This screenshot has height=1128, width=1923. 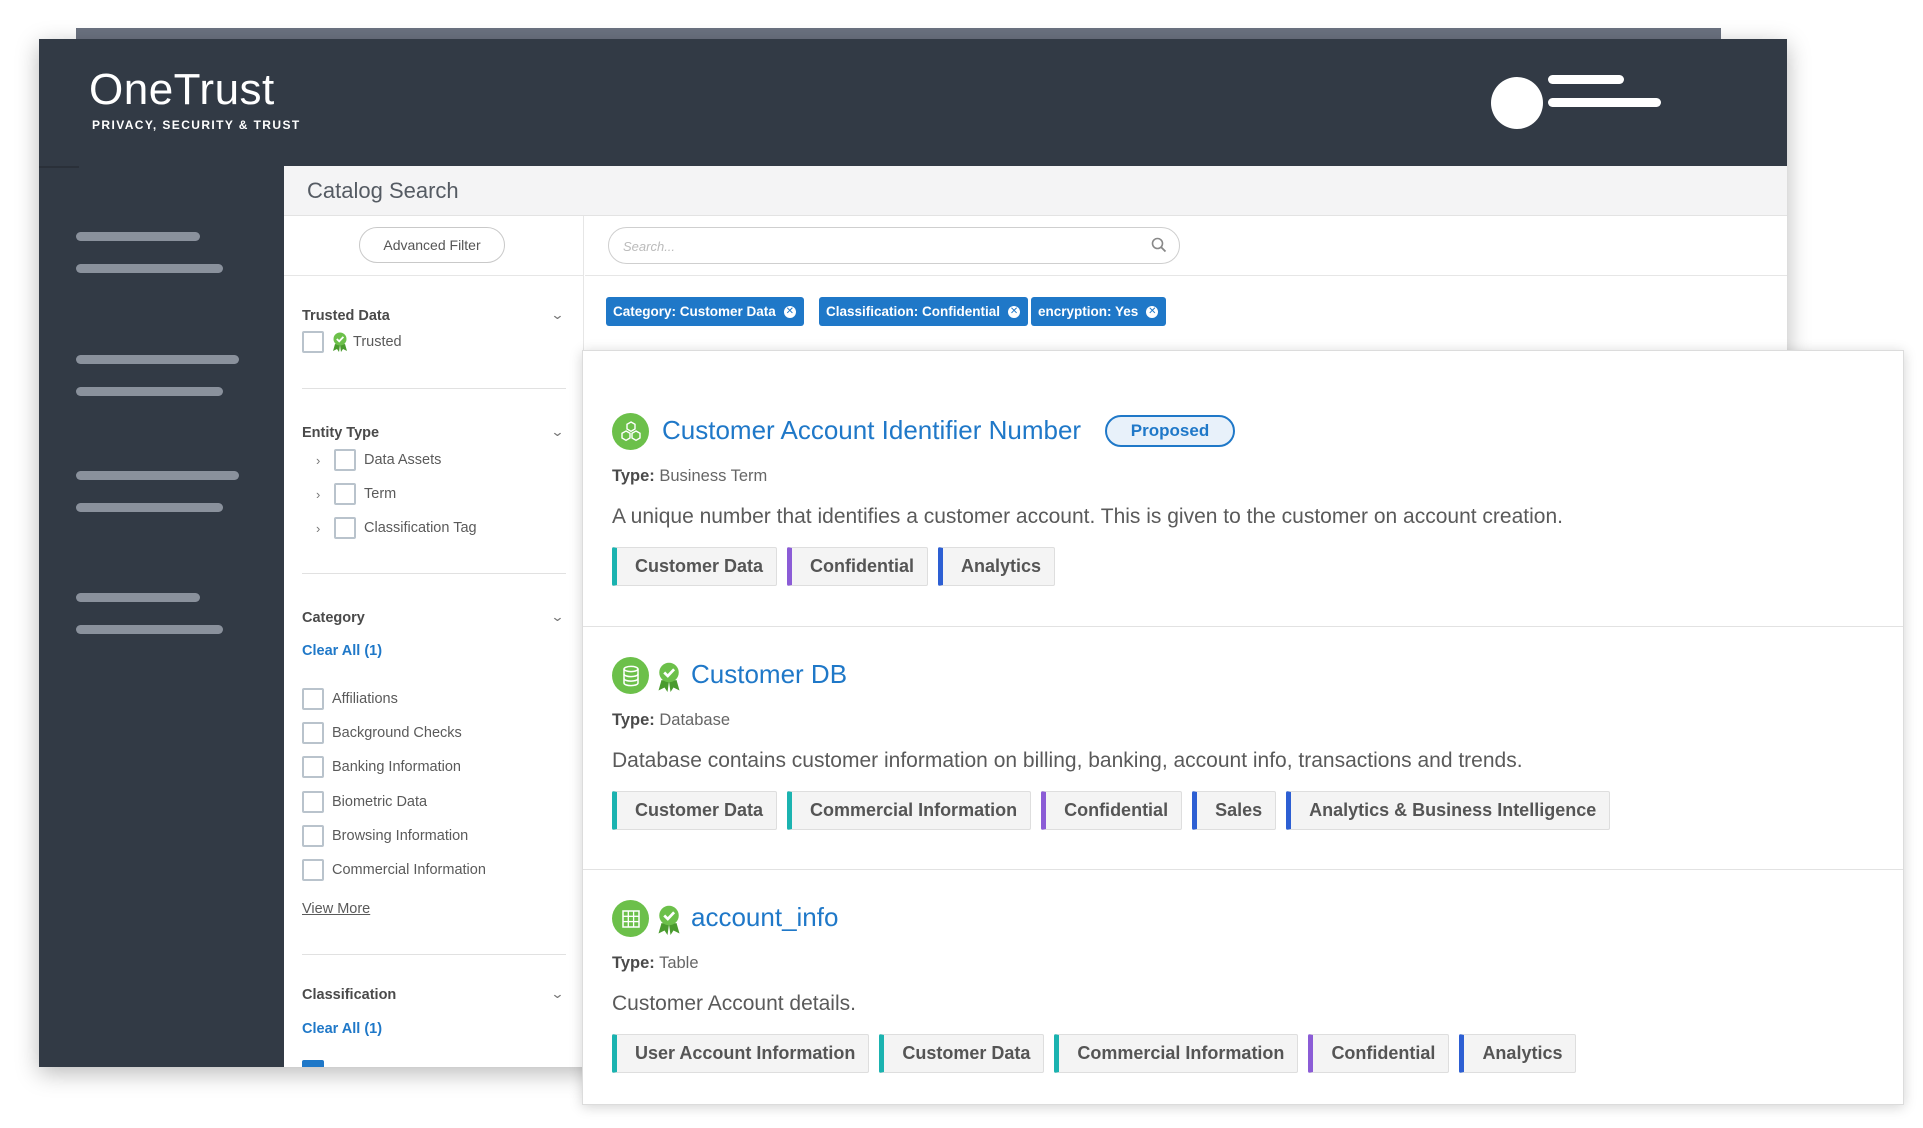 What do you see at coordinates (695, 720) in the screenshot?
I see `type-value: Database` at bounding box center [695, 720].